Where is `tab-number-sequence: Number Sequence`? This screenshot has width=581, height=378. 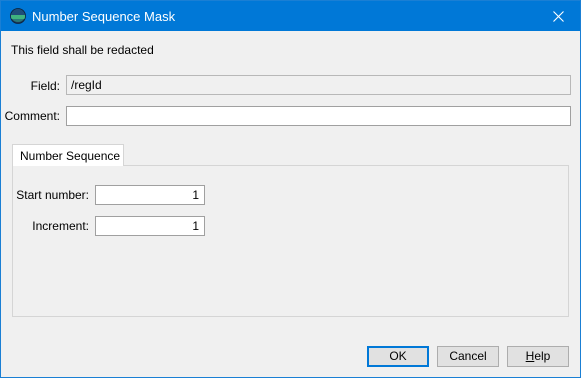
tab-number-sequence: Number Sequence is located at coordinates (68, 155).